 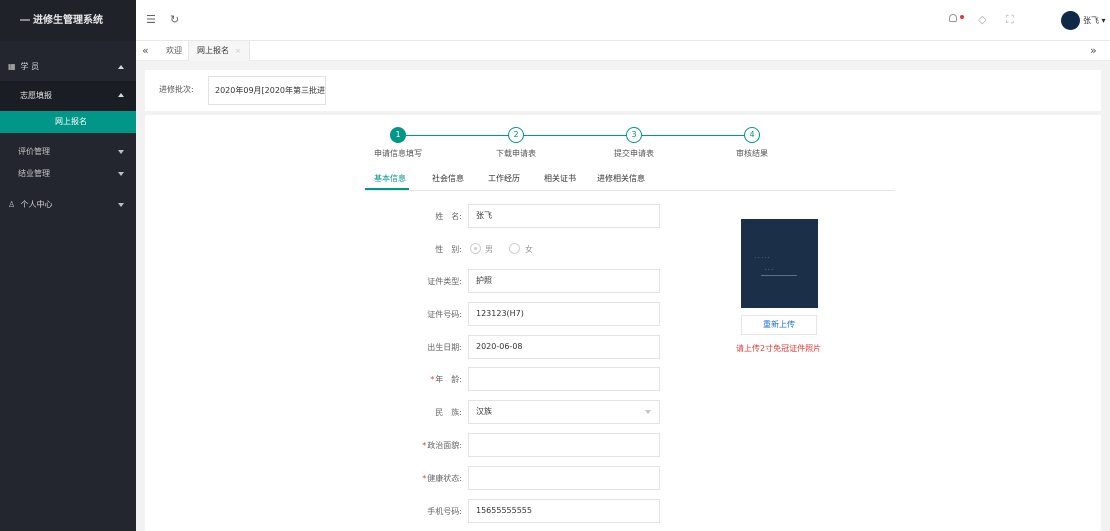 What do you see at coordinates (564, 379) in the screenshot?
I see `age-field` at bounding box center [564, 379].